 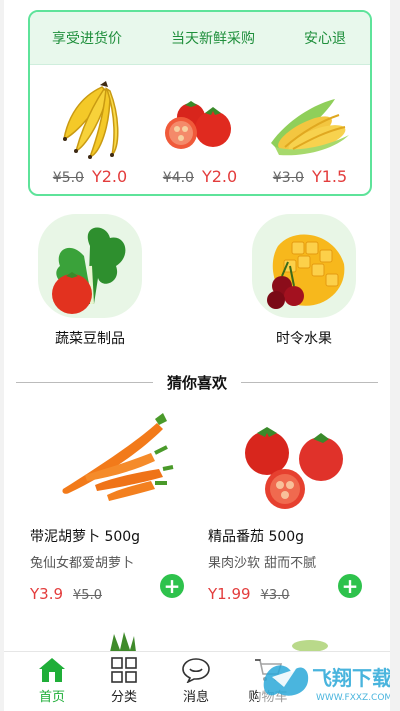 I want to click on product-price: Y3.9, so click(x=47, y=594).